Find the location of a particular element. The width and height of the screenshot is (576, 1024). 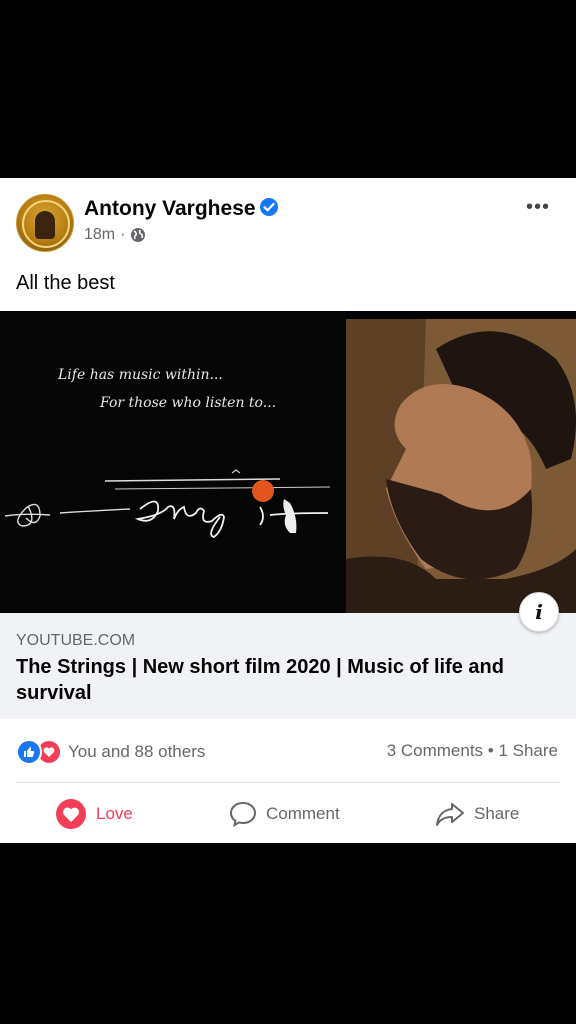

like-reaction-icon is located at coordinates (29, 752).